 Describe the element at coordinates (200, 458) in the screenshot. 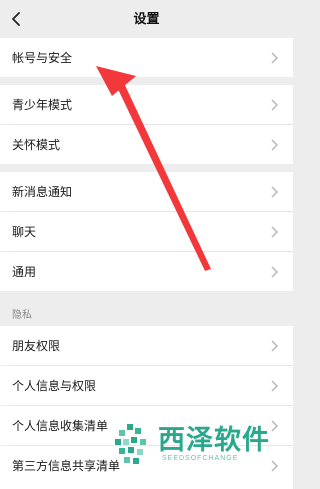

I see `watermark-subtitle: SEEDSOFCHANGE` at that location.